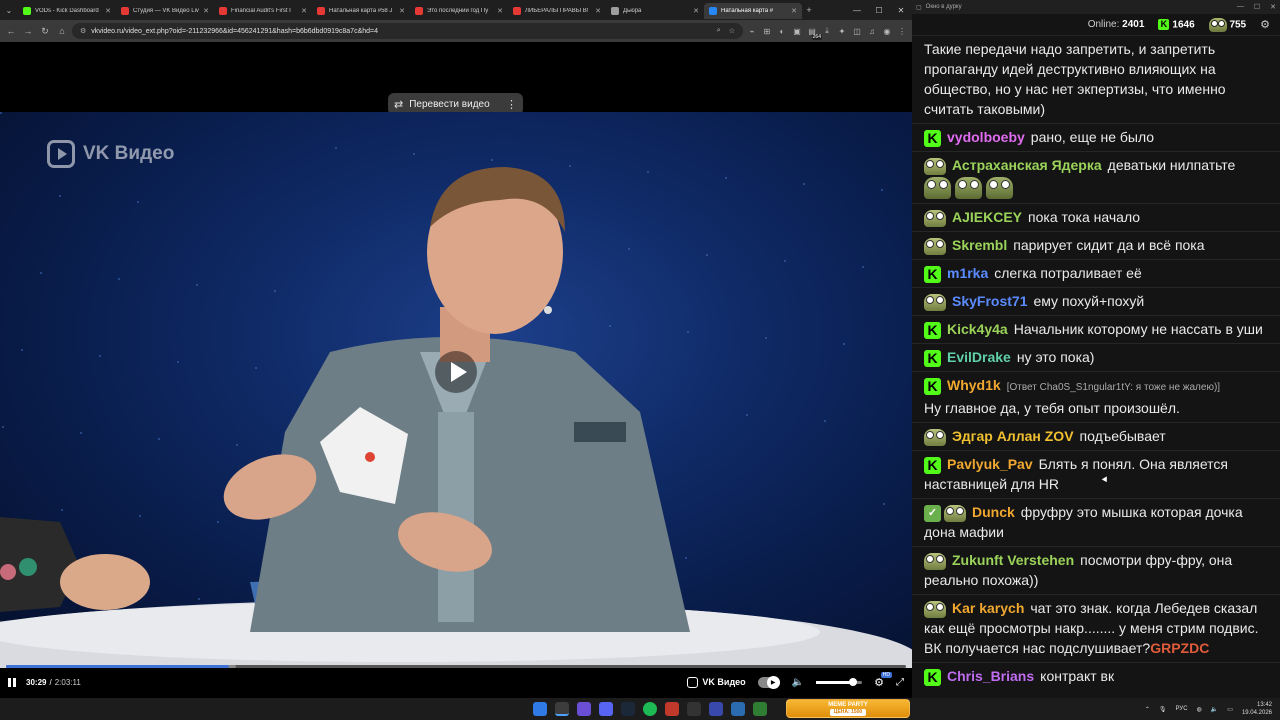 This screenshot has width=1280, height=720. I want to click on browser-tab: VODs - Kick Dashboard ✕, so click(67, 11).